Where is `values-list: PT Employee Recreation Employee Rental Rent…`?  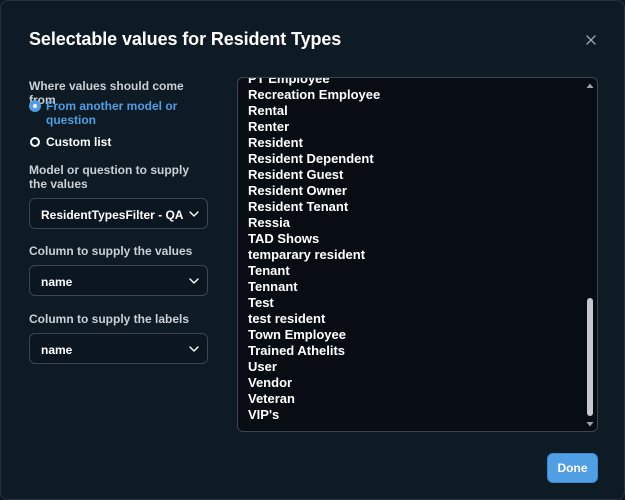
values-list: PT Employee Recreation Employee Rental Rent… is located at coordinates (314, 250).